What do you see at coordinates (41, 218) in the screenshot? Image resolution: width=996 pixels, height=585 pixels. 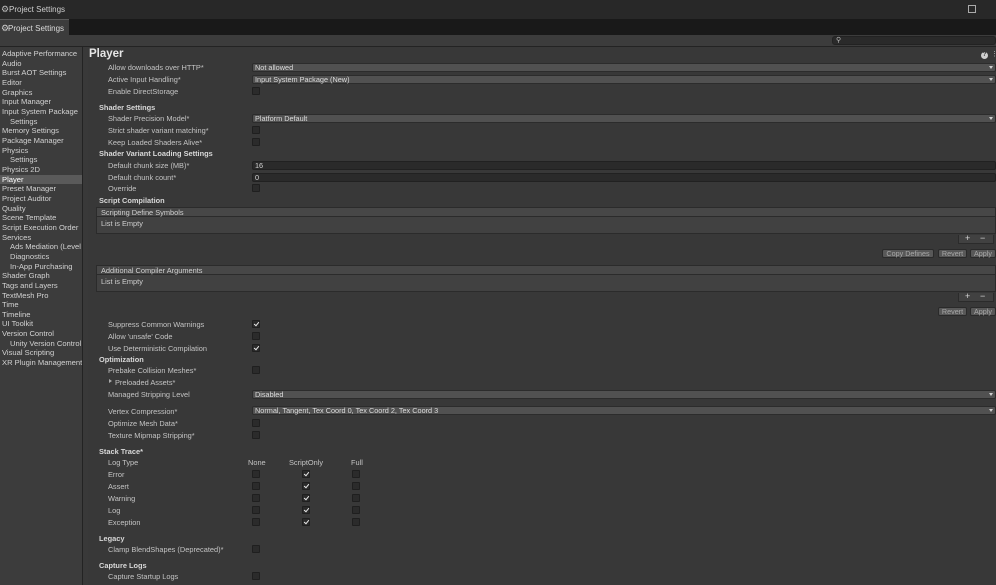 I see `sidebar-item: Scene Template` at bounding box center [41, 218].